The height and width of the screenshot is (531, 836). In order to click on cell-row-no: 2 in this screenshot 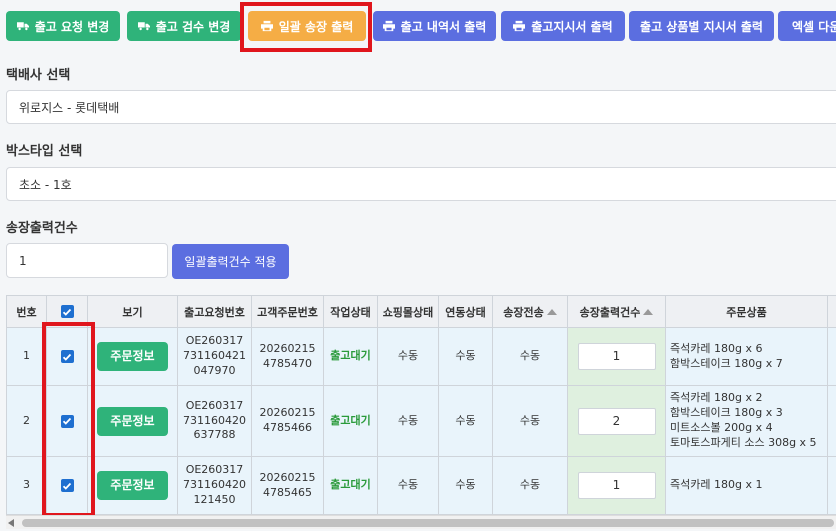, I will do `click(27, 421)`.